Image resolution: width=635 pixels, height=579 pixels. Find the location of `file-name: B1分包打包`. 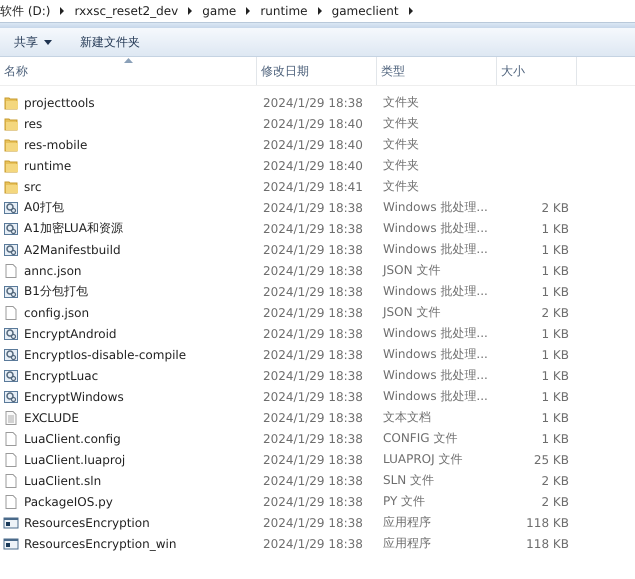

file-name: B1分包打包 is located at coordinates (56, 291).